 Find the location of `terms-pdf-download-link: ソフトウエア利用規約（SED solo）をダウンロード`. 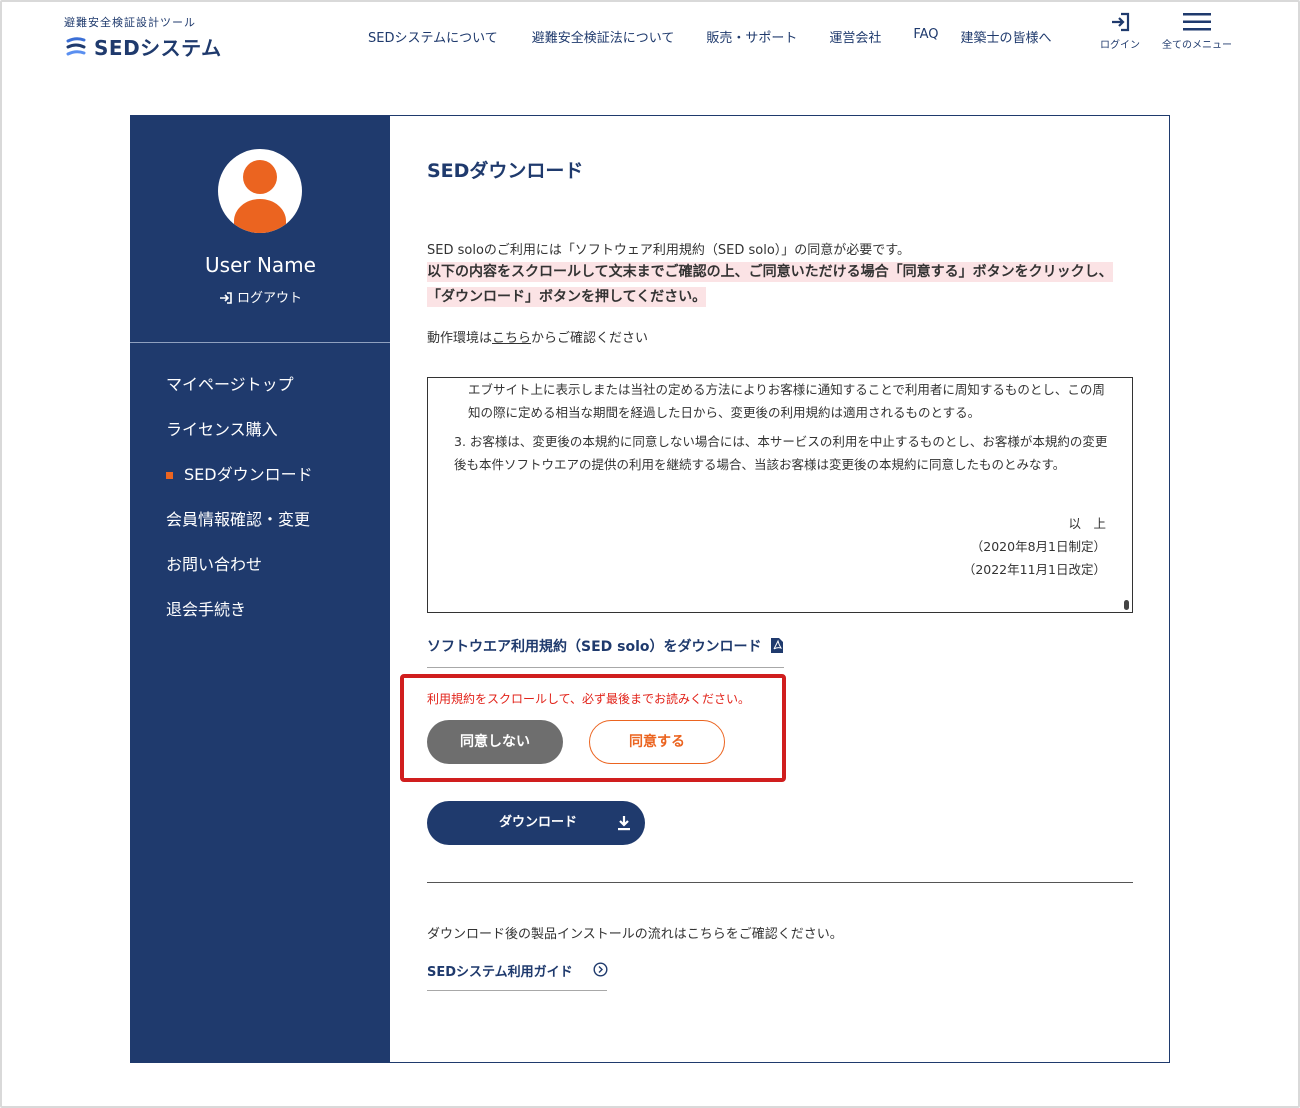

terms-pdf-download-link: ソフトウエア利用規約（SED solo）をダウンロード is located at coordinates (605, 652).